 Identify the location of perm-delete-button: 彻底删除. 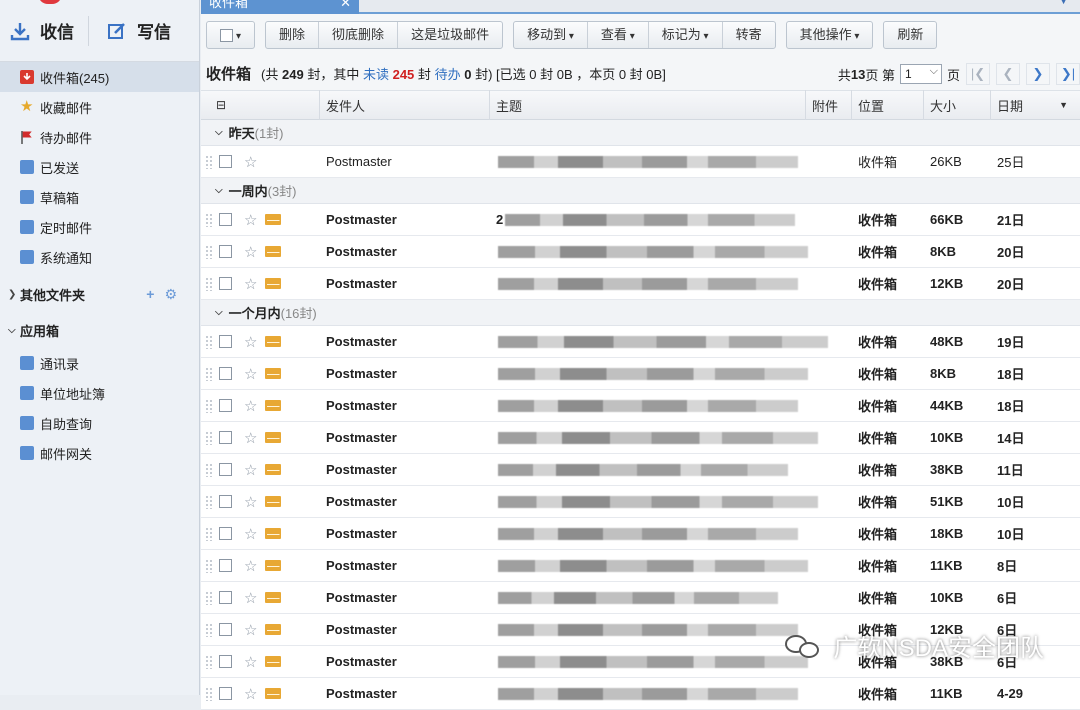
(359, 35).